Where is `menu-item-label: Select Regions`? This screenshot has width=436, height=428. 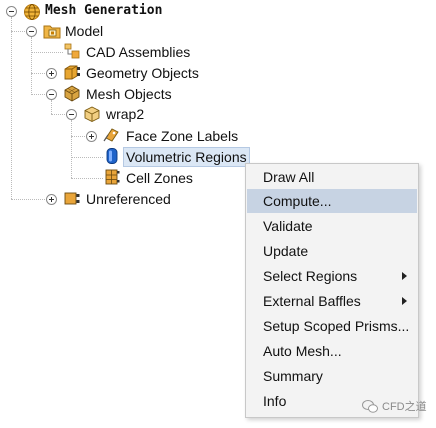 menu-item-label: Select Regions is located at coordinates (310, 276).